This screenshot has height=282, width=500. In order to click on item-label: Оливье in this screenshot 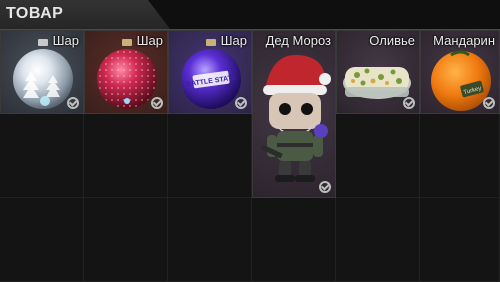, I will do `click(392, 40)`.